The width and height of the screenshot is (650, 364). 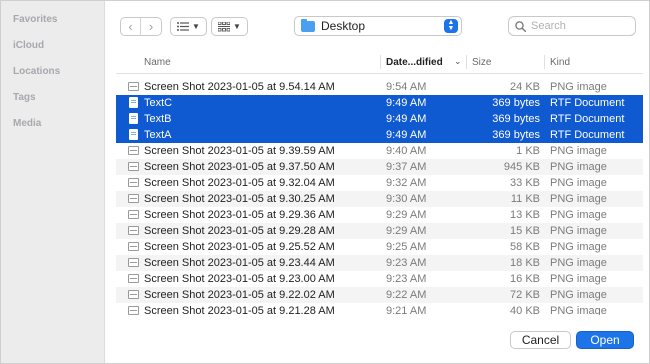 I want to click on sidebar-section-media: Media, so click(x=27, y=123).